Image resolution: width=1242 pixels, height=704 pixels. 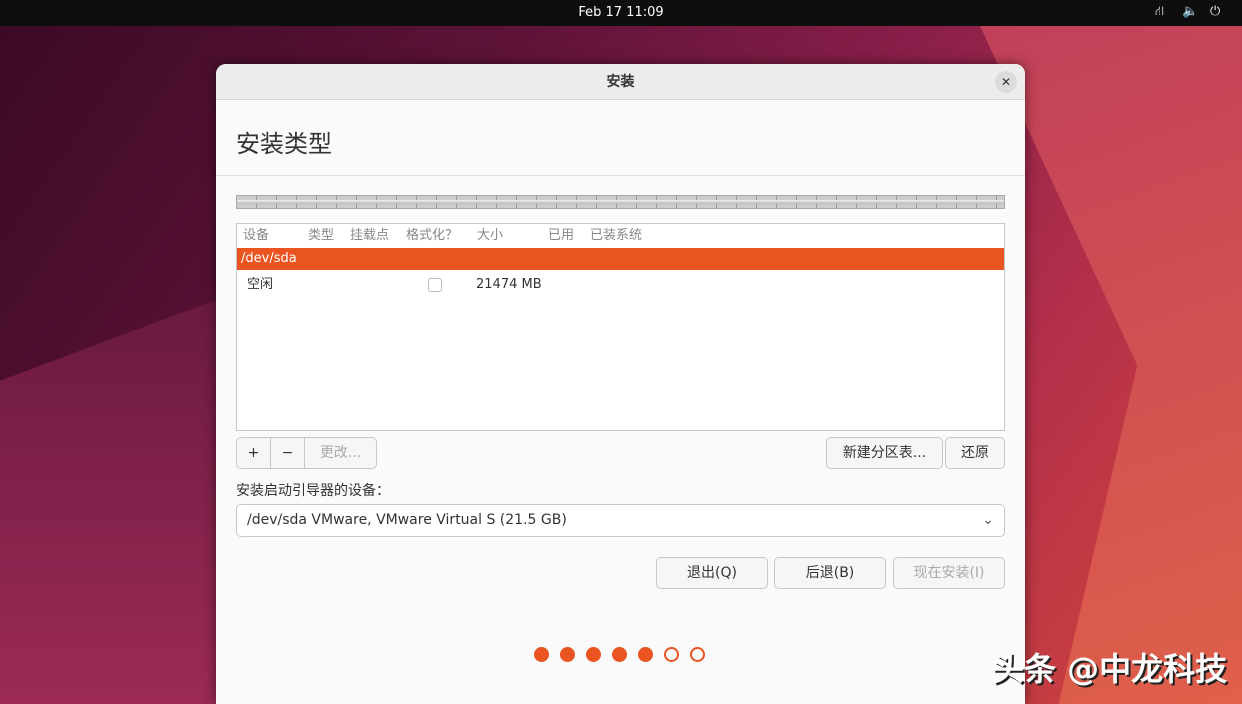 What do you see at coordinates (260, 284) in the screenshot?
I see `row-device: 空闲` at bounding box center [260, 284].